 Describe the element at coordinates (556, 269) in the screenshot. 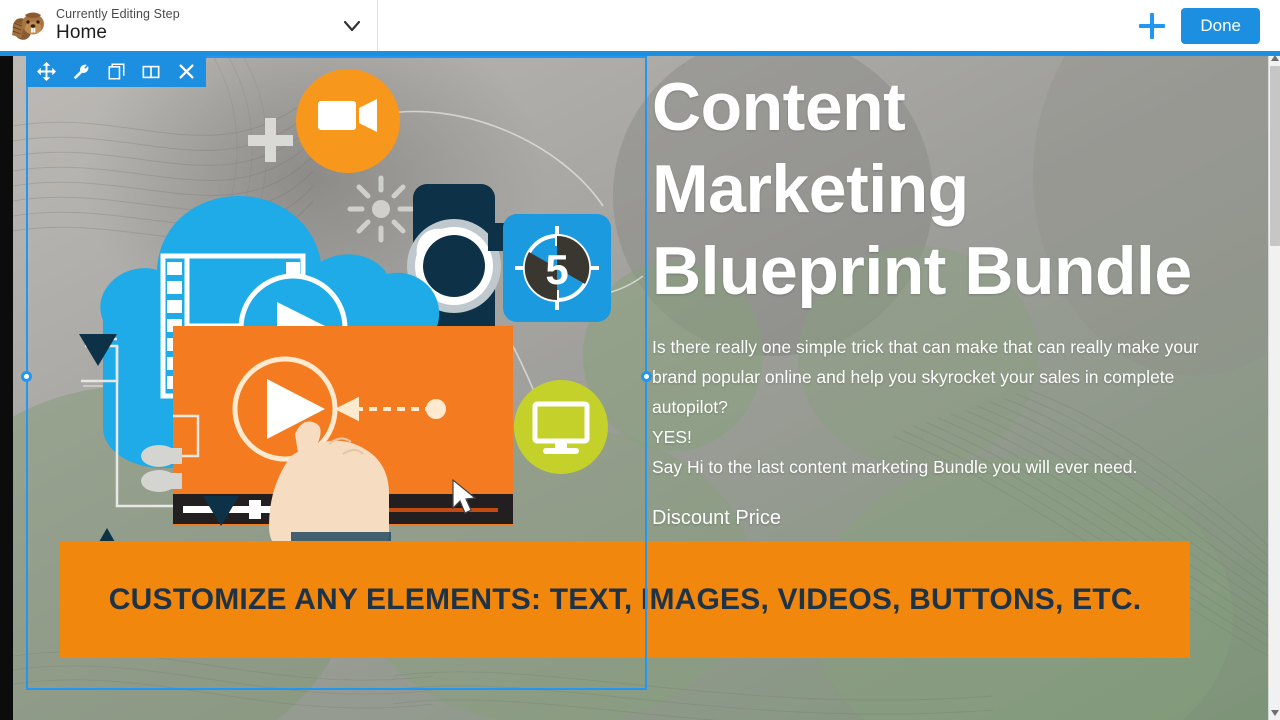

I see `svg-text: 5` at that location.